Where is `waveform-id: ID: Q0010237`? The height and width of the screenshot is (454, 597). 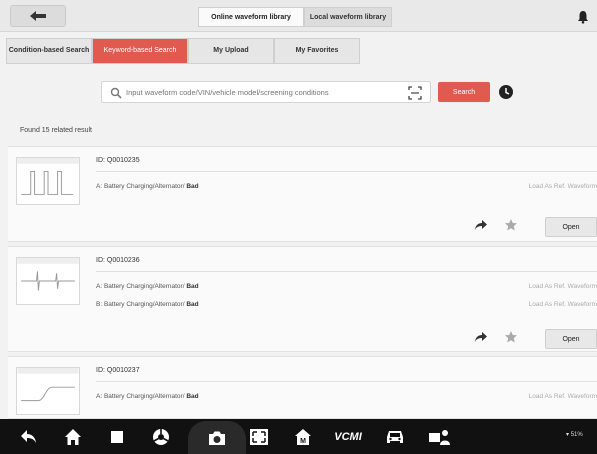
waveform-id: ID: Q0010237 is located at coordinates (118, 370).